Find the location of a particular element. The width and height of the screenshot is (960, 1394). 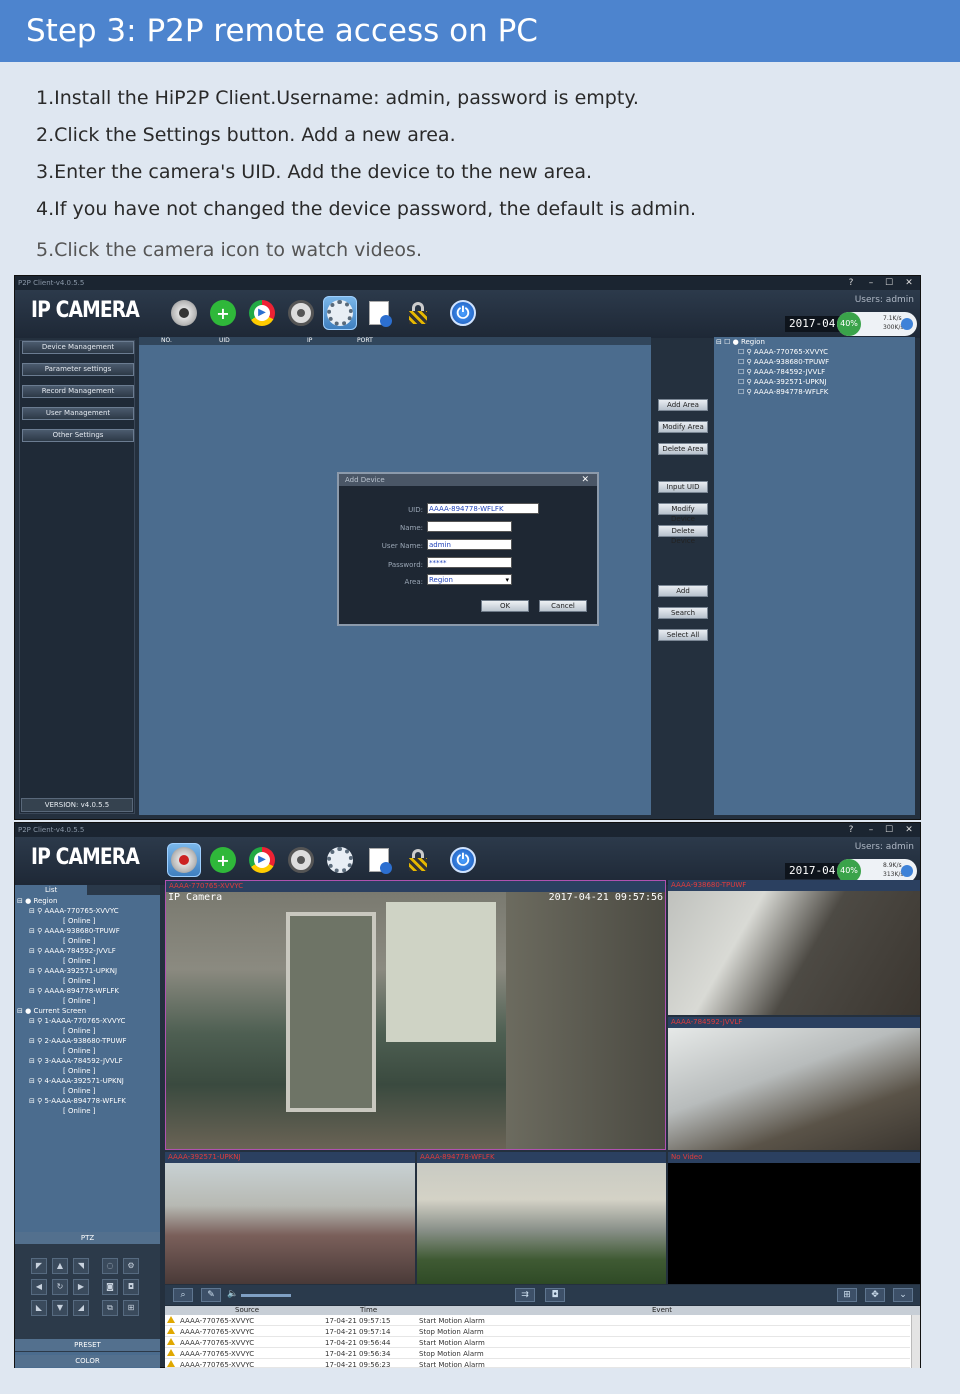

input-uid-button: Input UID is located at coordinates (683, 487).